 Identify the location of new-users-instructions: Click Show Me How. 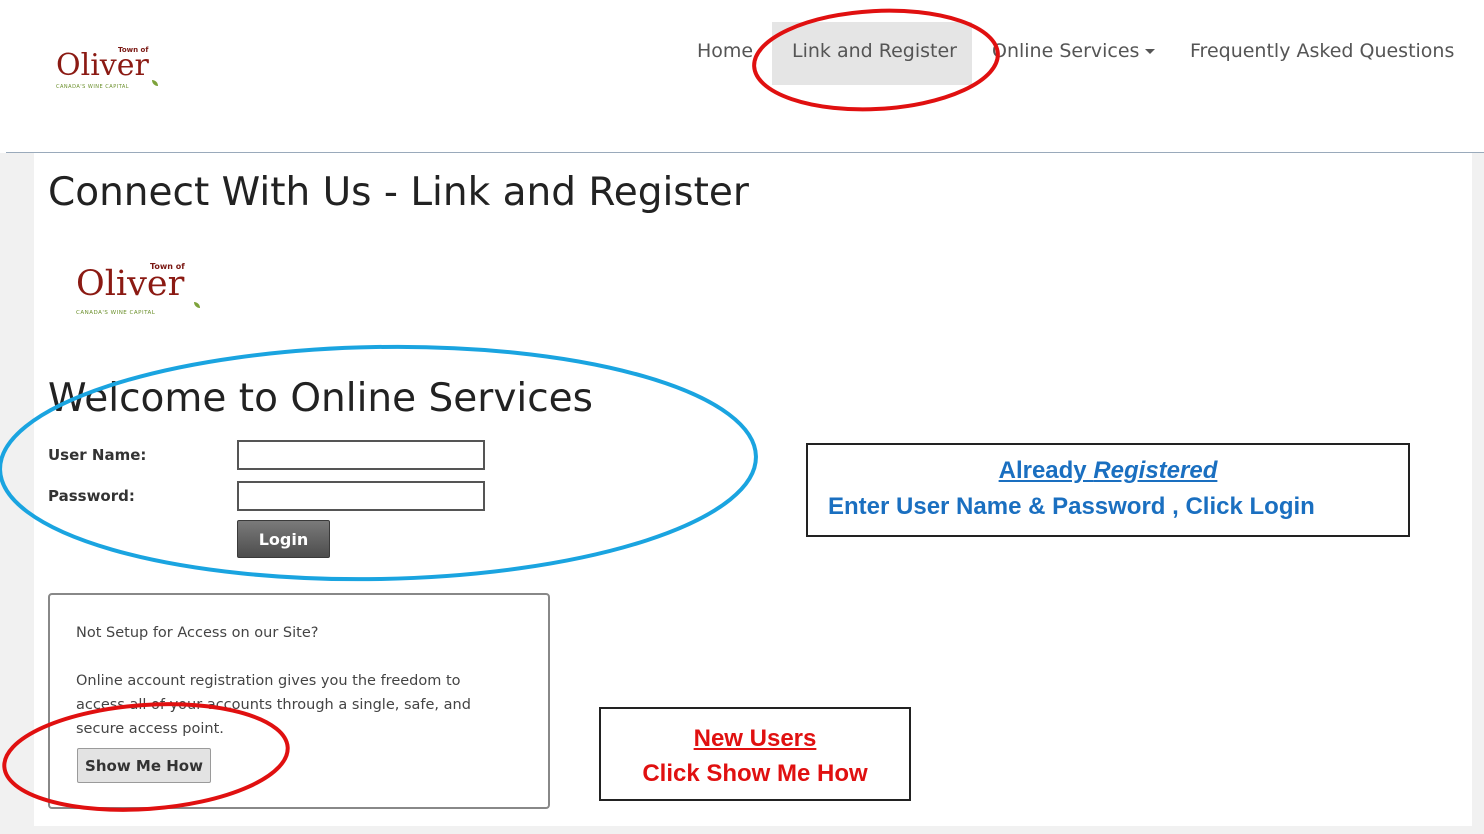
(755, 773).